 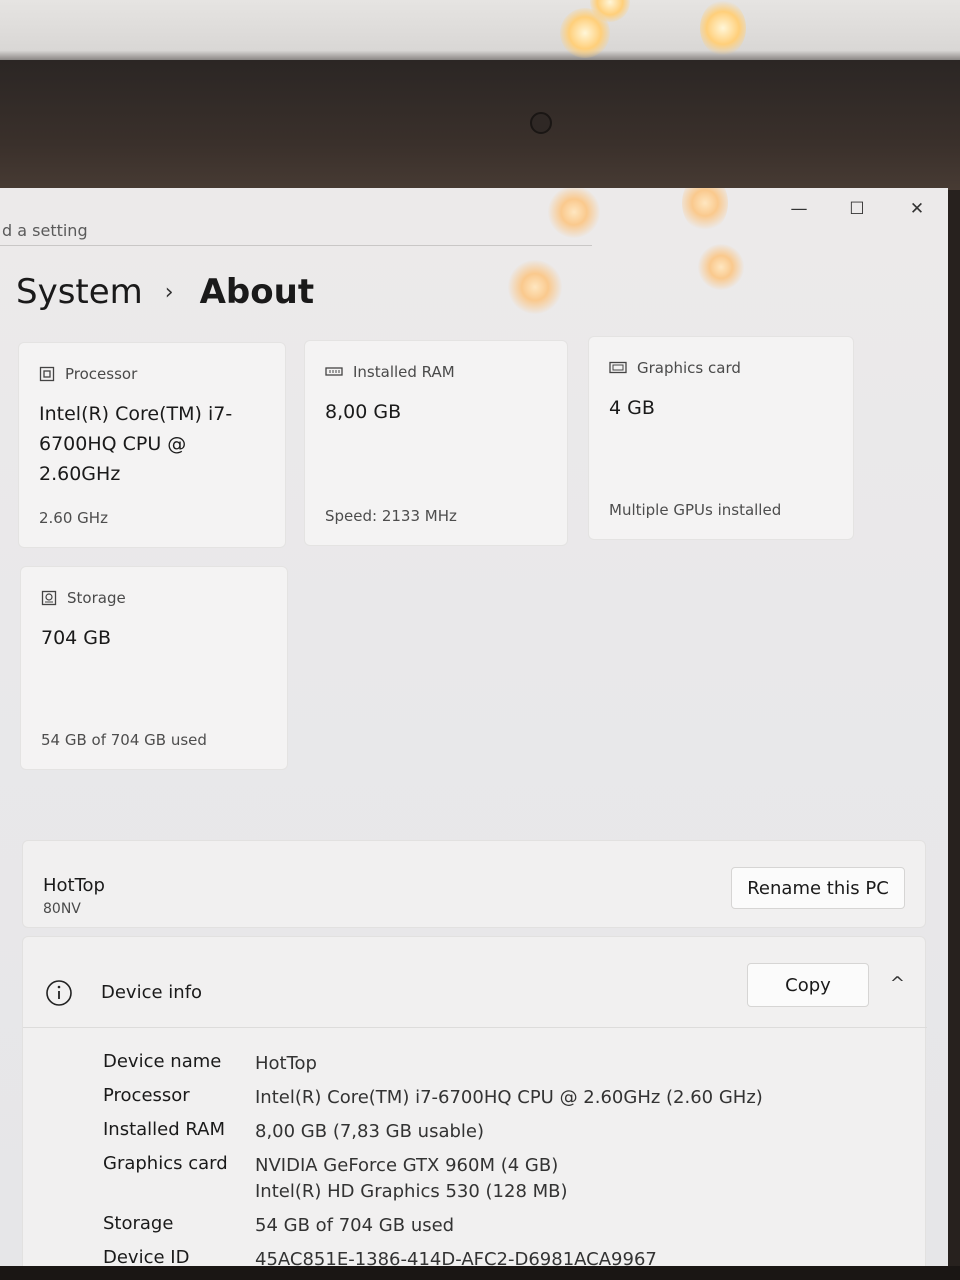 I want to click on breadcrumb: System › About, so click(x=165, y=292).